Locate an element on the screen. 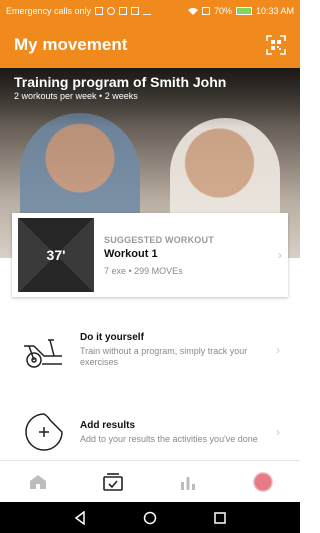  tab-workout is located at coordinates (112, 482).